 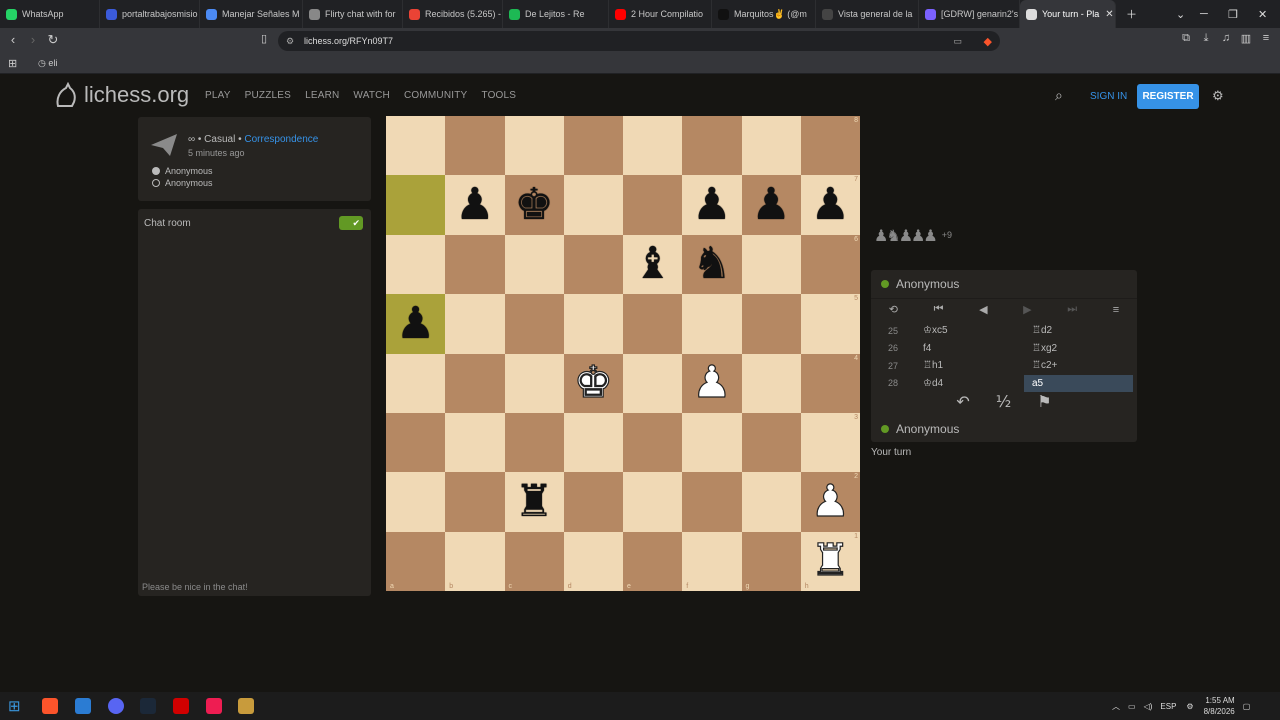 I want to click on square-d5, so click(x=593, y=324).